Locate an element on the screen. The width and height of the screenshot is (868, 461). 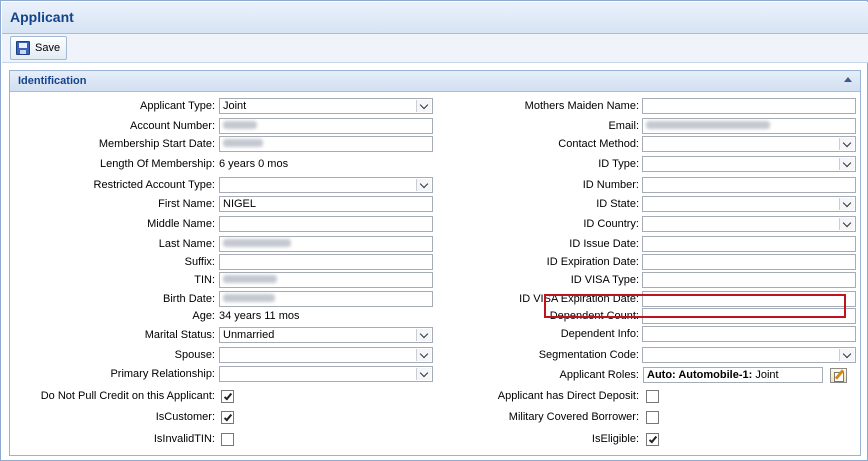
id-number-label: ID Number: is located at coordinates (610, 185).